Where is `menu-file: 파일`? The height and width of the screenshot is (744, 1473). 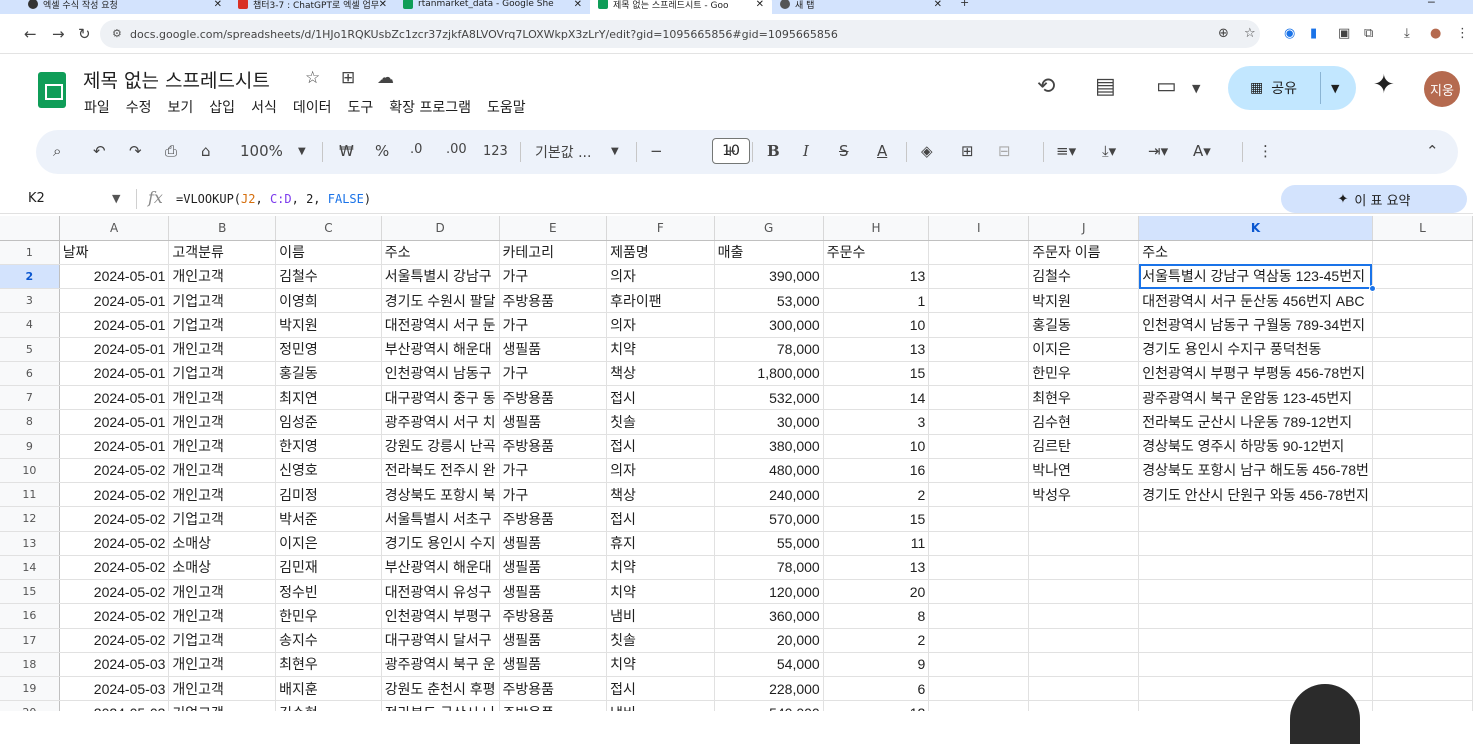
menu-file: 파일 is located at coordinates (97, 107).